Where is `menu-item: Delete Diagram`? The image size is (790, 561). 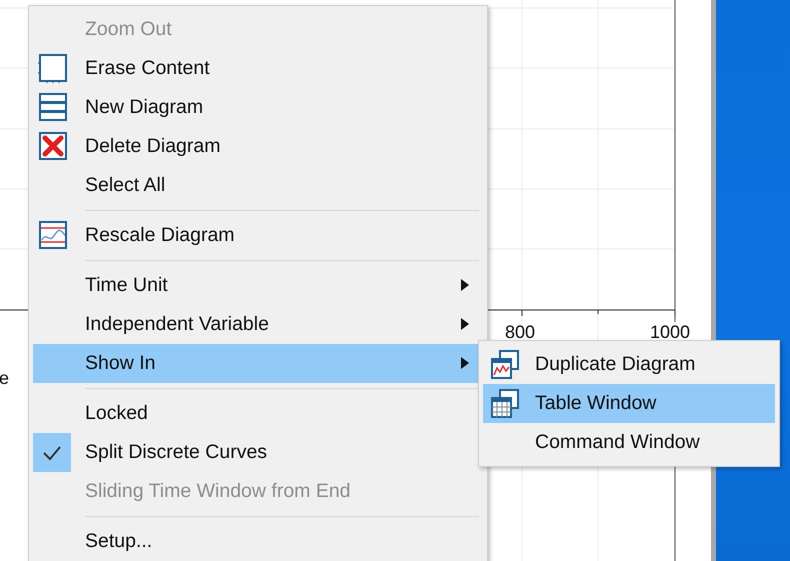
menu-item: Delete Diagram is located at coordinates (258, 146).